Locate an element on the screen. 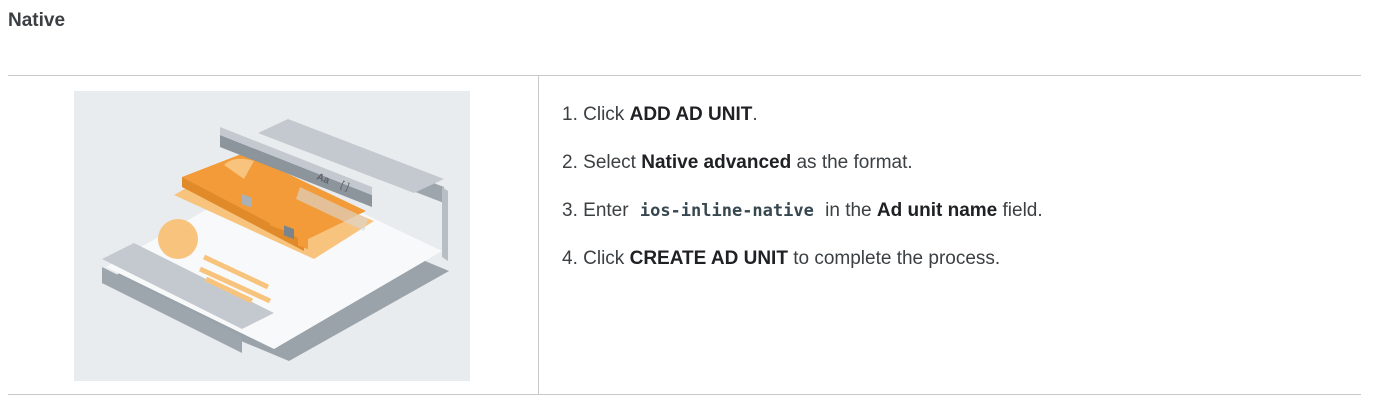  step-emphasis: Ad unit name is located at coordinates (937, 210).